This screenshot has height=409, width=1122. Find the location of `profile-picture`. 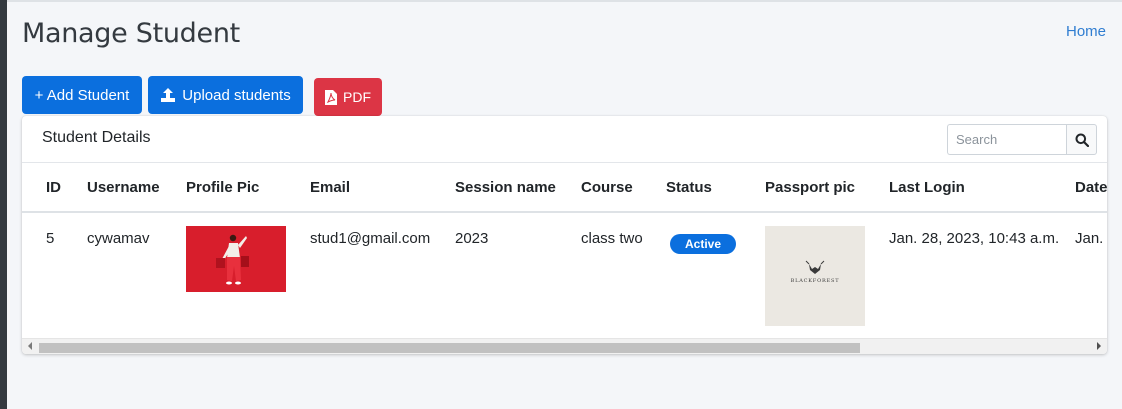

profile-picture is located at coordinates (236, 259).